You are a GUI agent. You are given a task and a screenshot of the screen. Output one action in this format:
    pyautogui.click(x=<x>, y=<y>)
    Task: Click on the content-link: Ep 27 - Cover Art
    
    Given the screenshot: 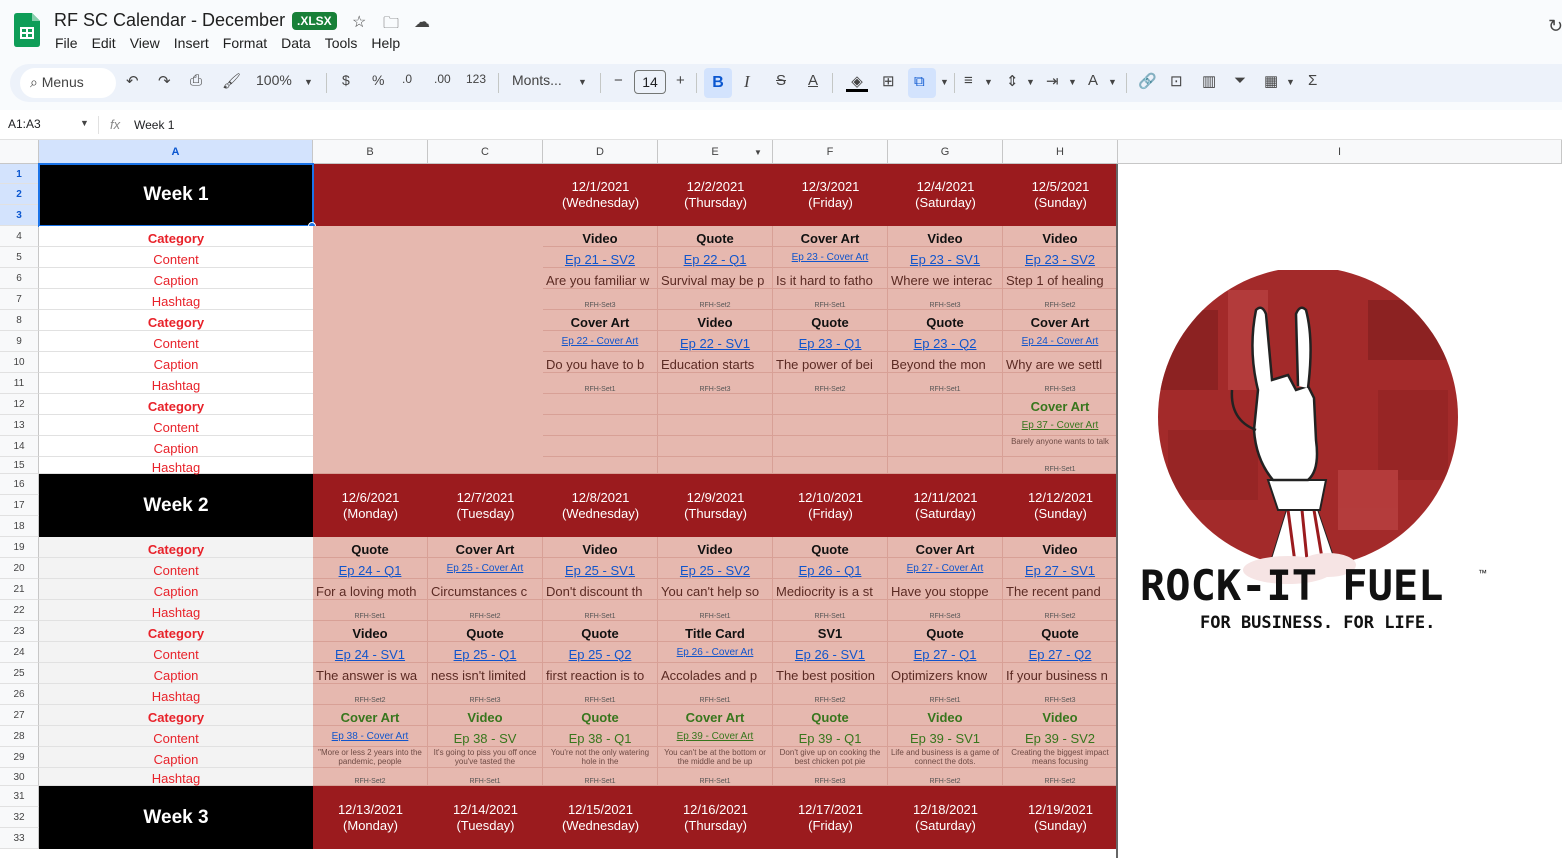 What is the action you would take?
    pyautogui.click(x=945, y=566)
    